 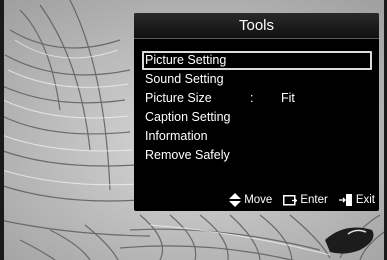 I want to click on menu-item-sound-setting: Sound Setting, so click(x=257, y=79).